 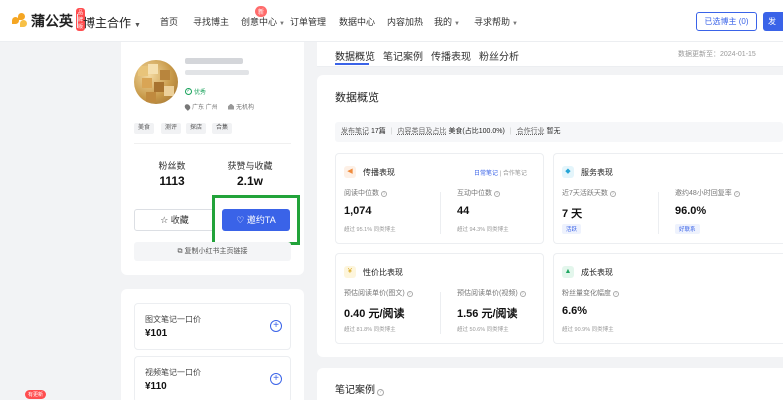 What do you see at coordinates (112, 22) in the screenshot?
I see `role-switcher: 博主合作 ▼` at bounding box center [112, 22].